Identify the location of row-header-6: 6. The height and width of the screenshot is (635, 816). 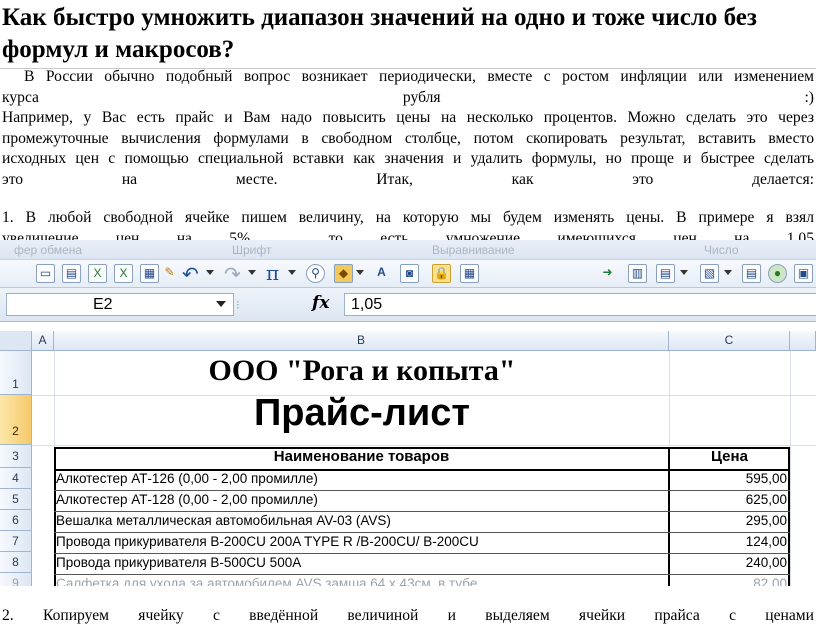
(16, 520).